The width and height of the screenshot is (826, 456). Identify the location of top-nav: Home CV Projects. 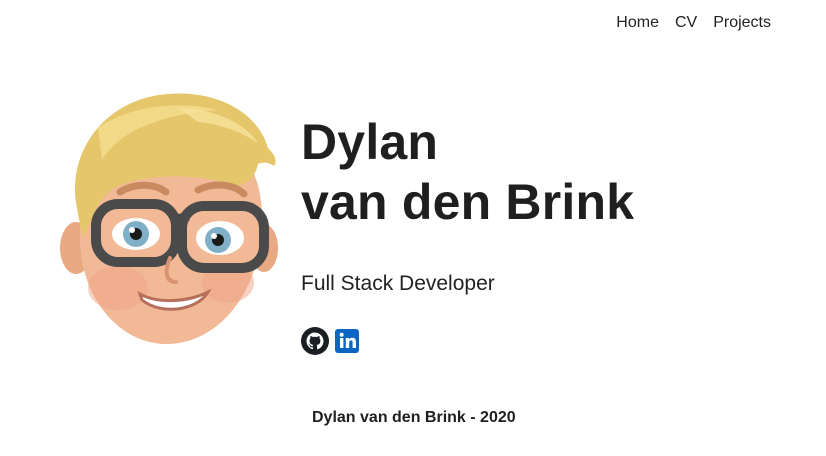
(693, 23).